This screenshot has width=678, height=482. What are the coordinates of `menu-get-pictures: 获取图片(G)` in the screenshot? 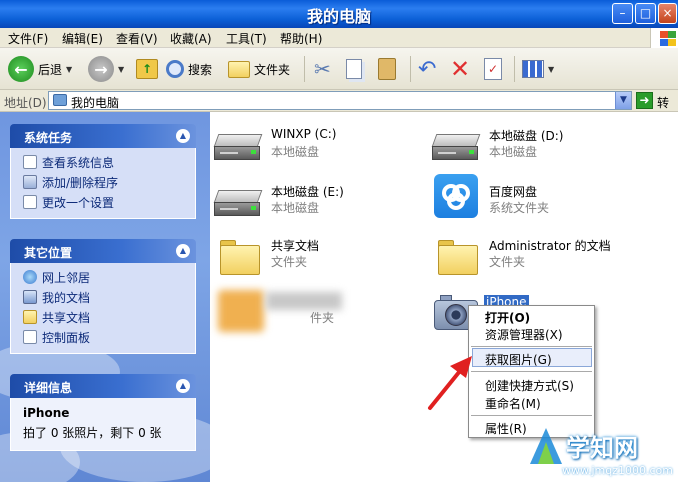 It's located at (518, 359).